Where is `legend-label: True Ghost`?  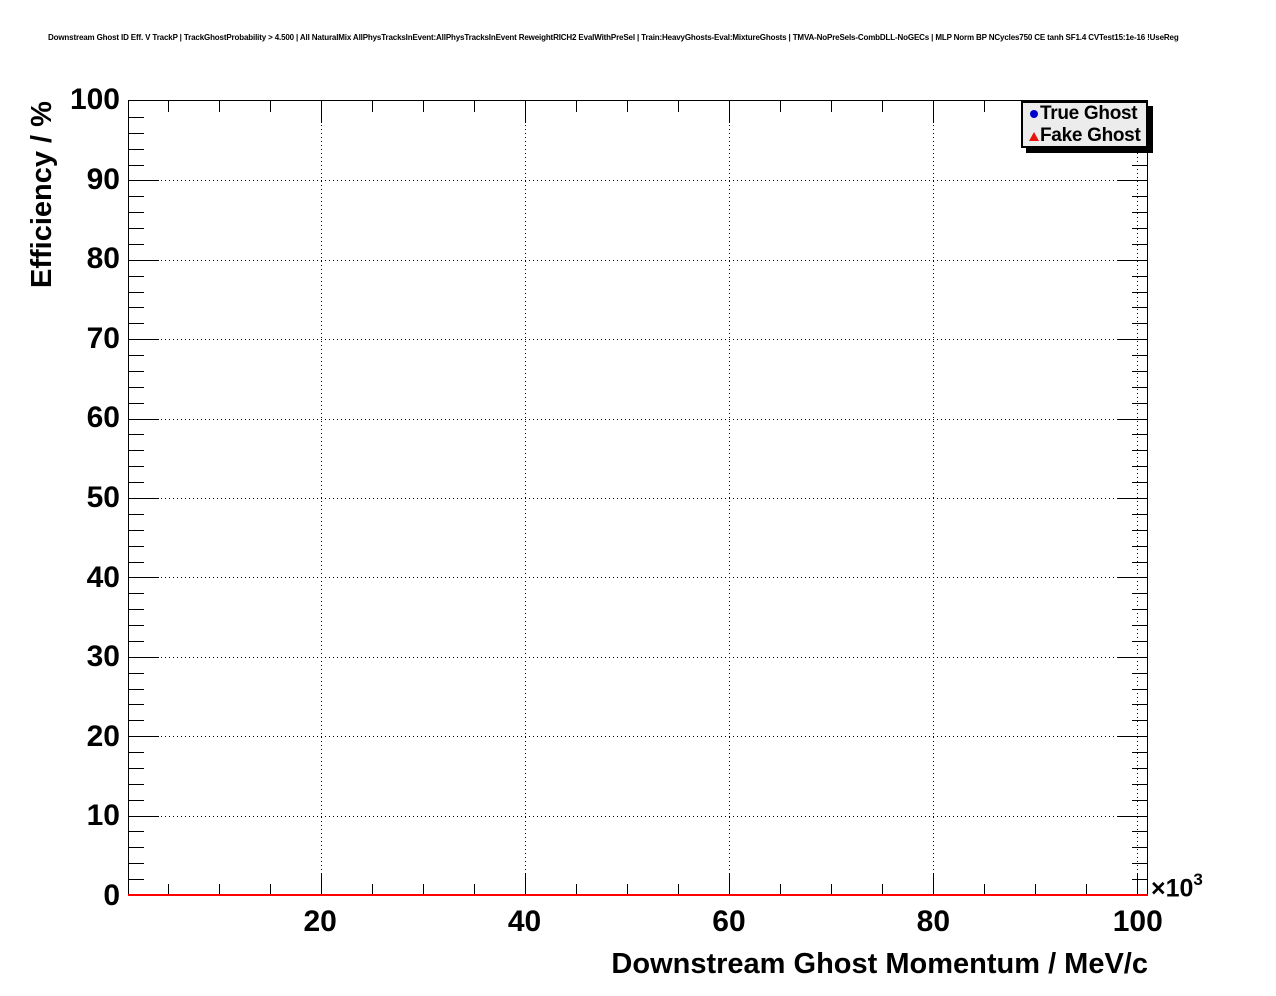
legend-label: True Ghost is located at coordinates (1089, 113).